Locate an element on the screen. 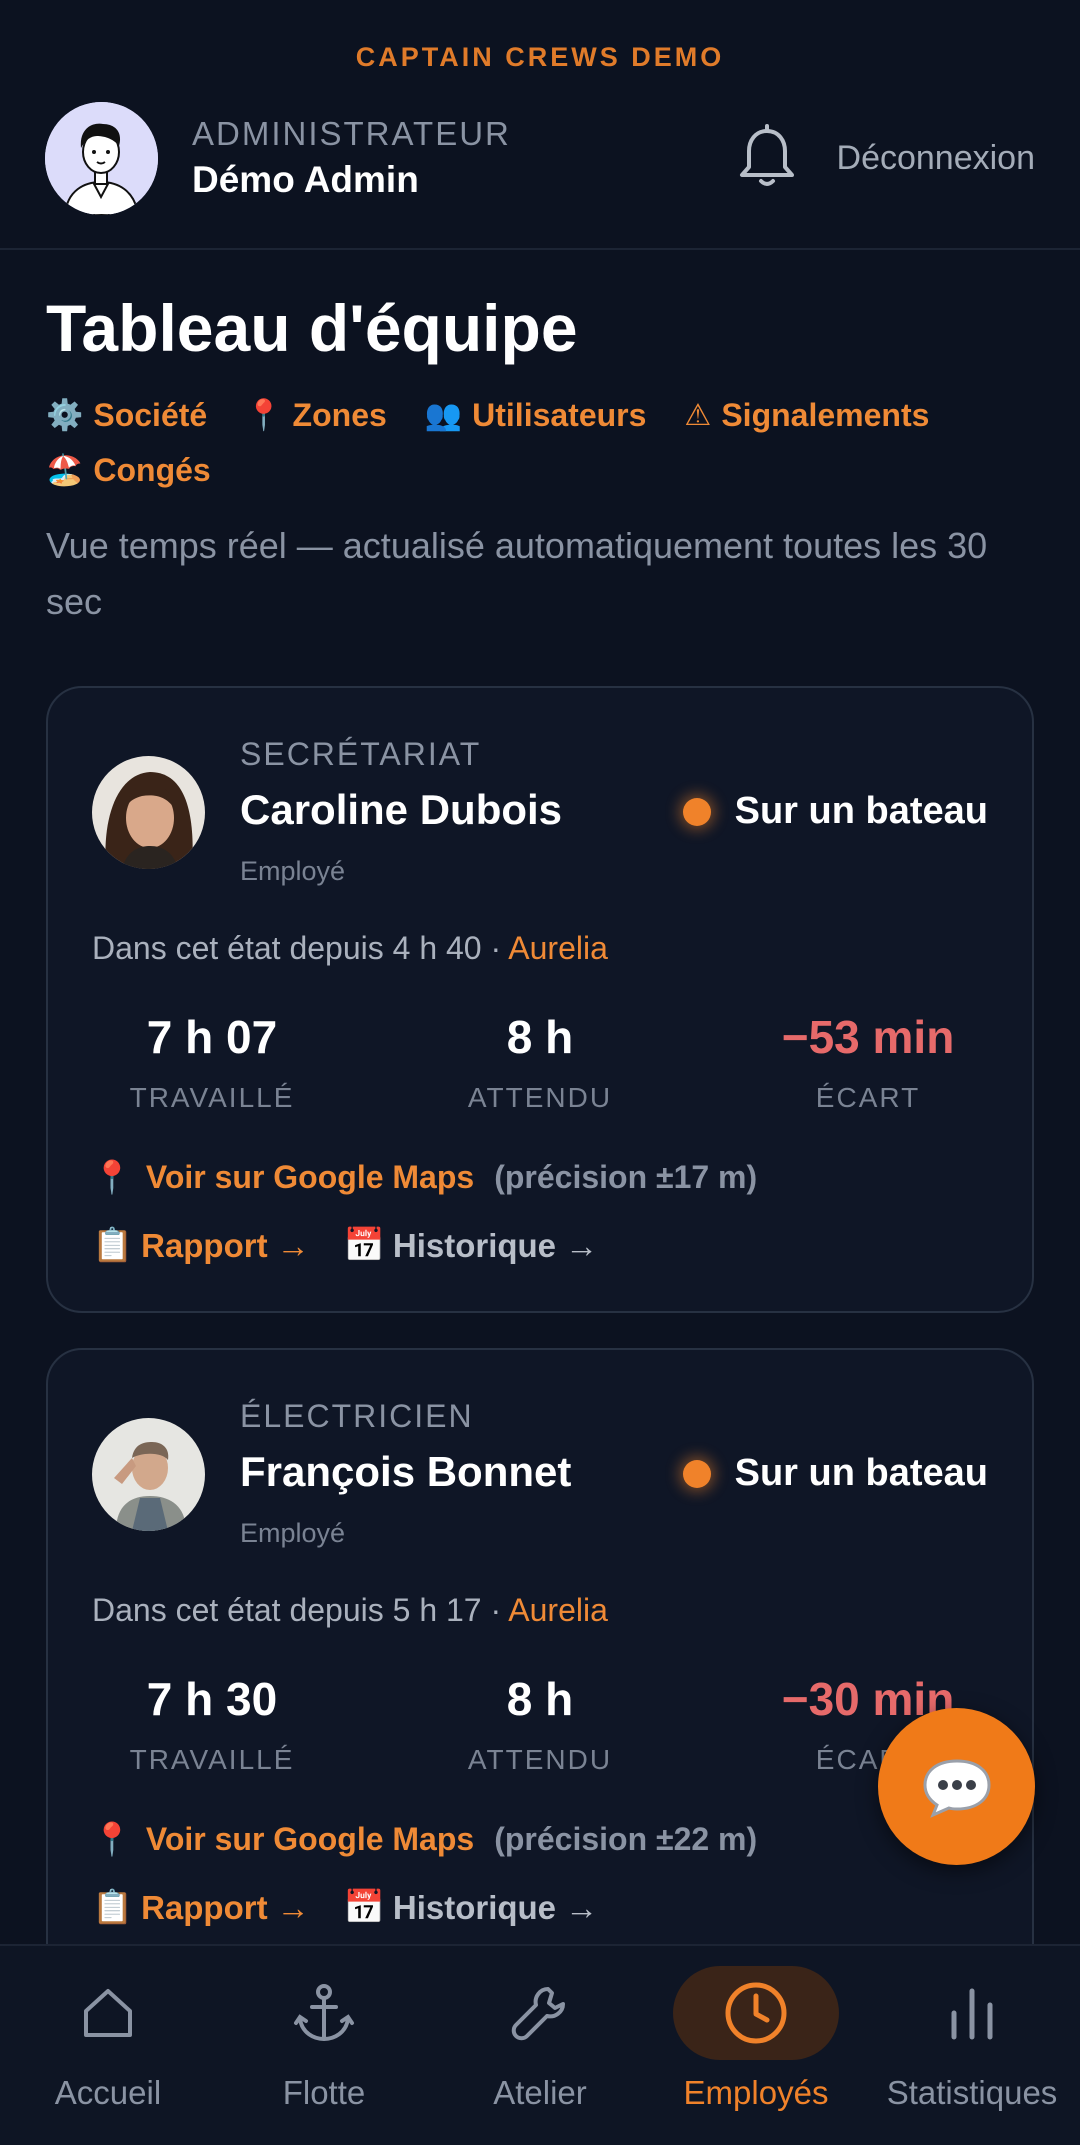  app-label: CAPTAIN CREWS DEMO is located at coordinates (540, 57).